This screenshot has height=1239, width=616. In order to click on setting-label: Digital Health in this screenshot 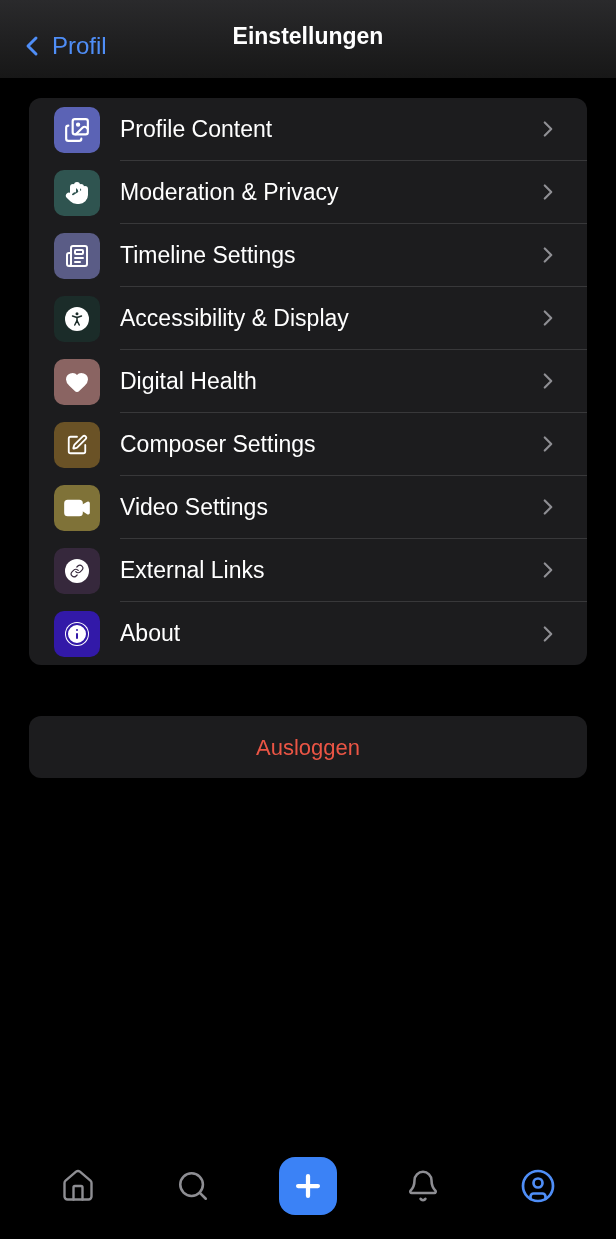, I will do `click(189, 381)`.